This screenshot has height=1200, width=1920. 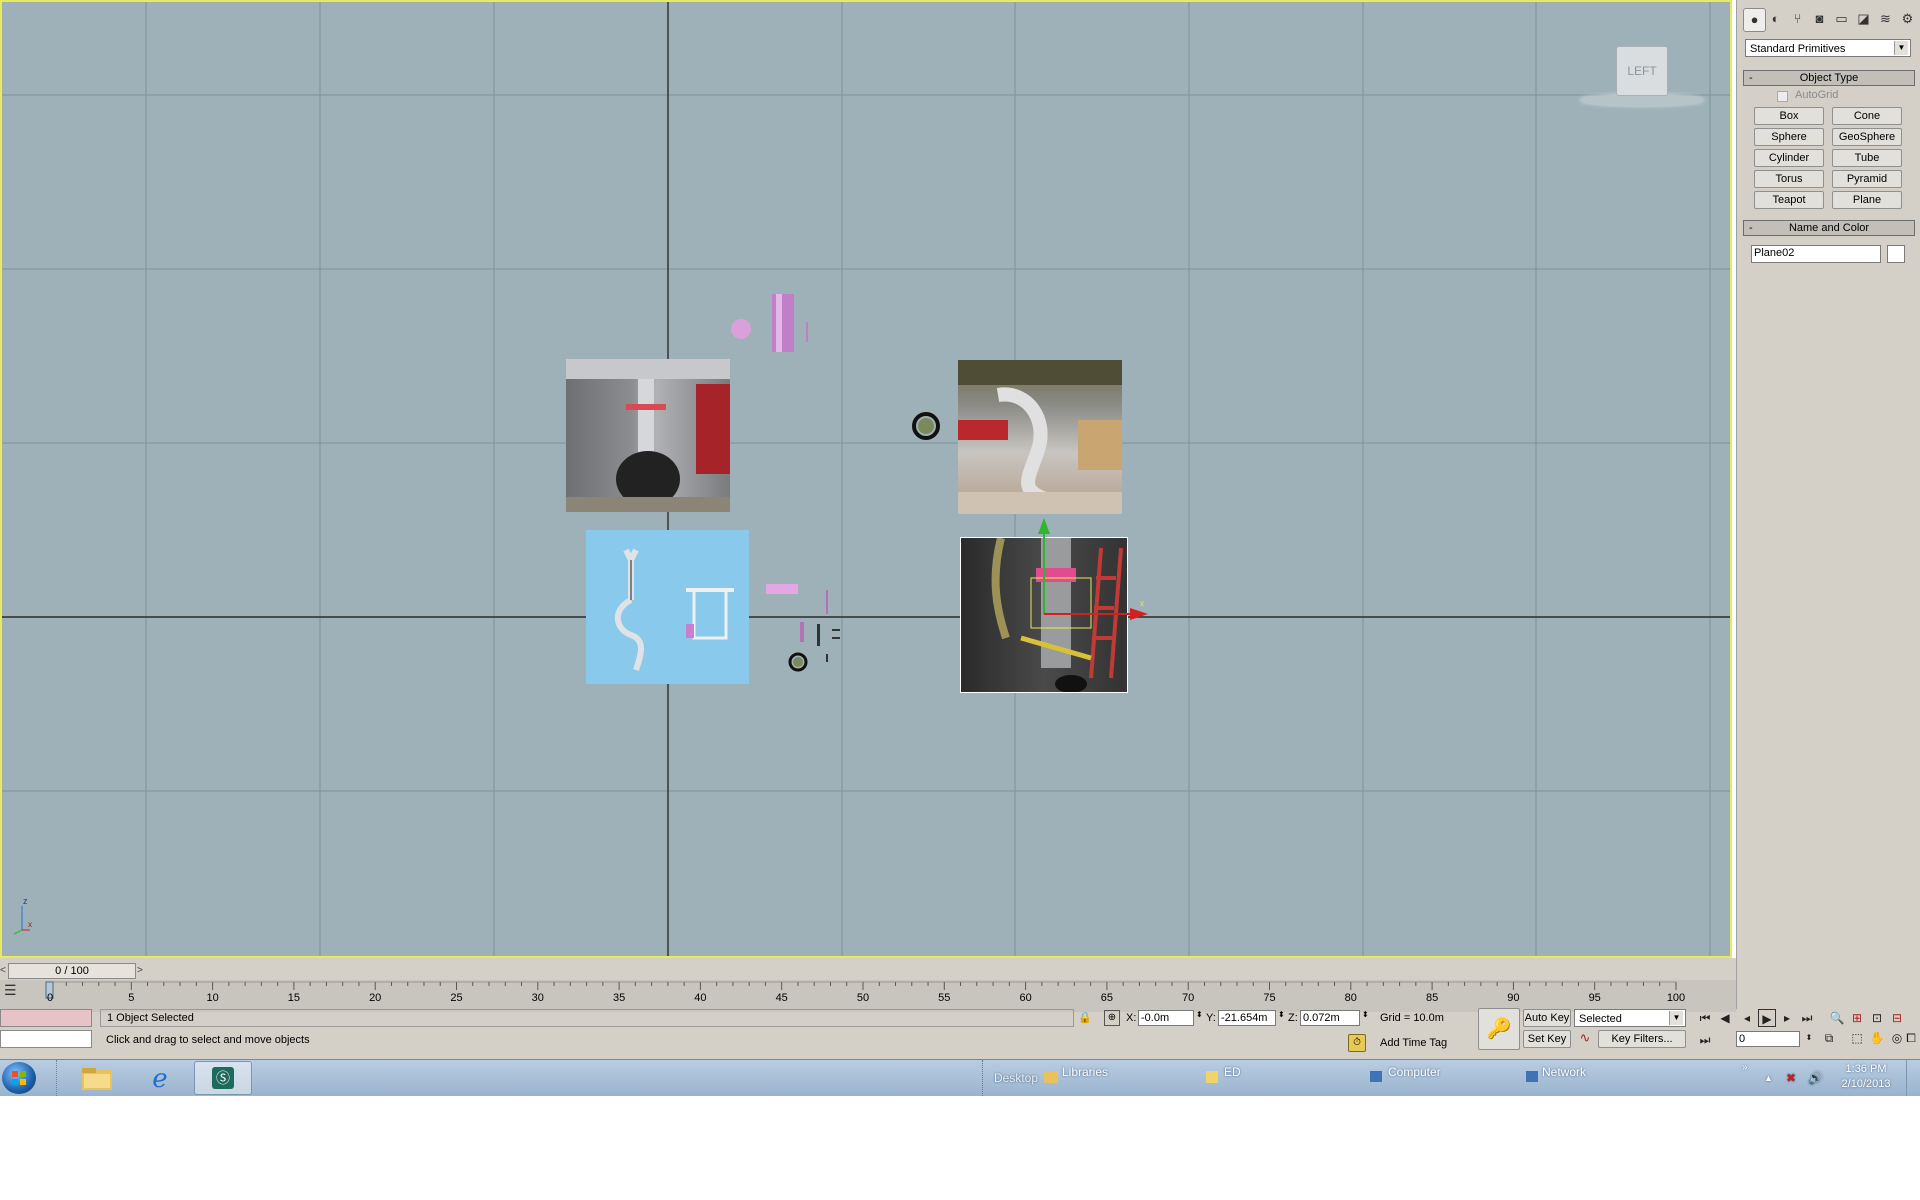 What do you see at coordinates (1907, 19) in the screenshot?
I see `systems-icon: ⚙` at bounding box center [1907, 19].